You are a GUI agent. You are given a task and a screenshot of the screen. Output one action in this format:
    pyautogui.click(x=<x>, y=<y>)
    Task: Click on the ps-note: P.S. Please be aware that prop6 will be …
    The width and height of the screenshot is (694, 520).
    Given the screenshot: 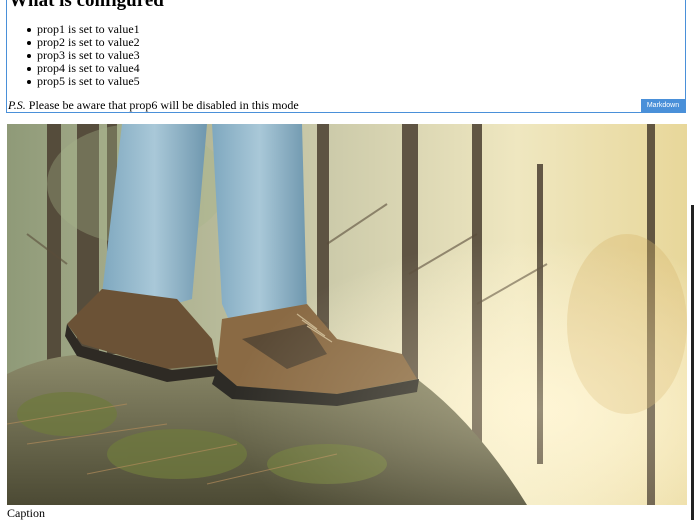 What is the action you would take?
    pyautogui.click(x=153, y=105)
    